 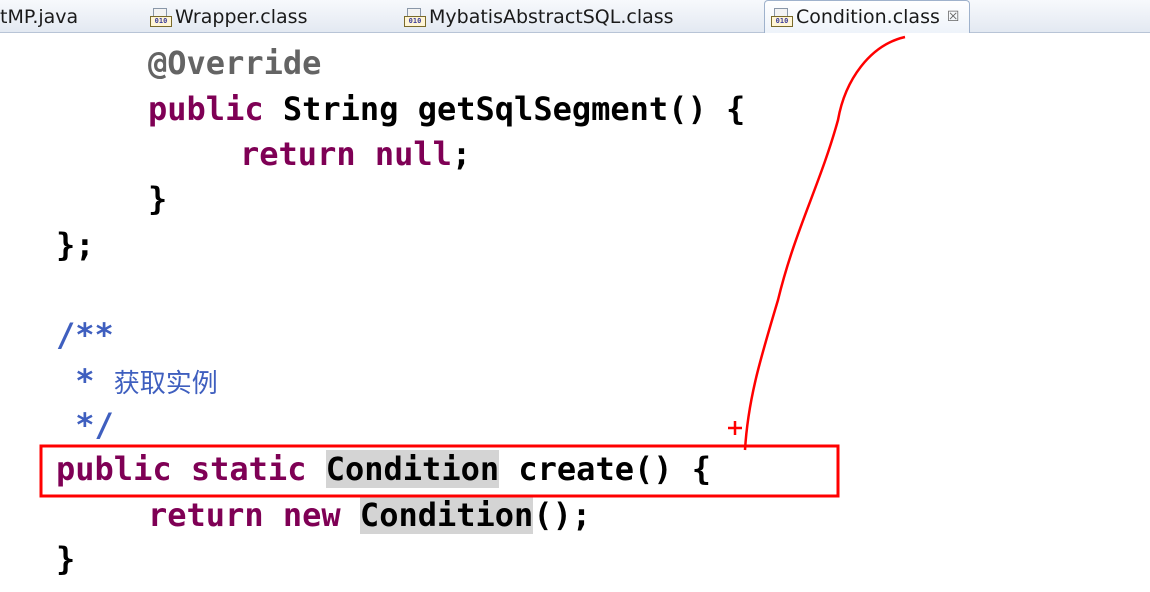 I want to click on tab-label: Wrapper.class, so click(x=241, y=16).